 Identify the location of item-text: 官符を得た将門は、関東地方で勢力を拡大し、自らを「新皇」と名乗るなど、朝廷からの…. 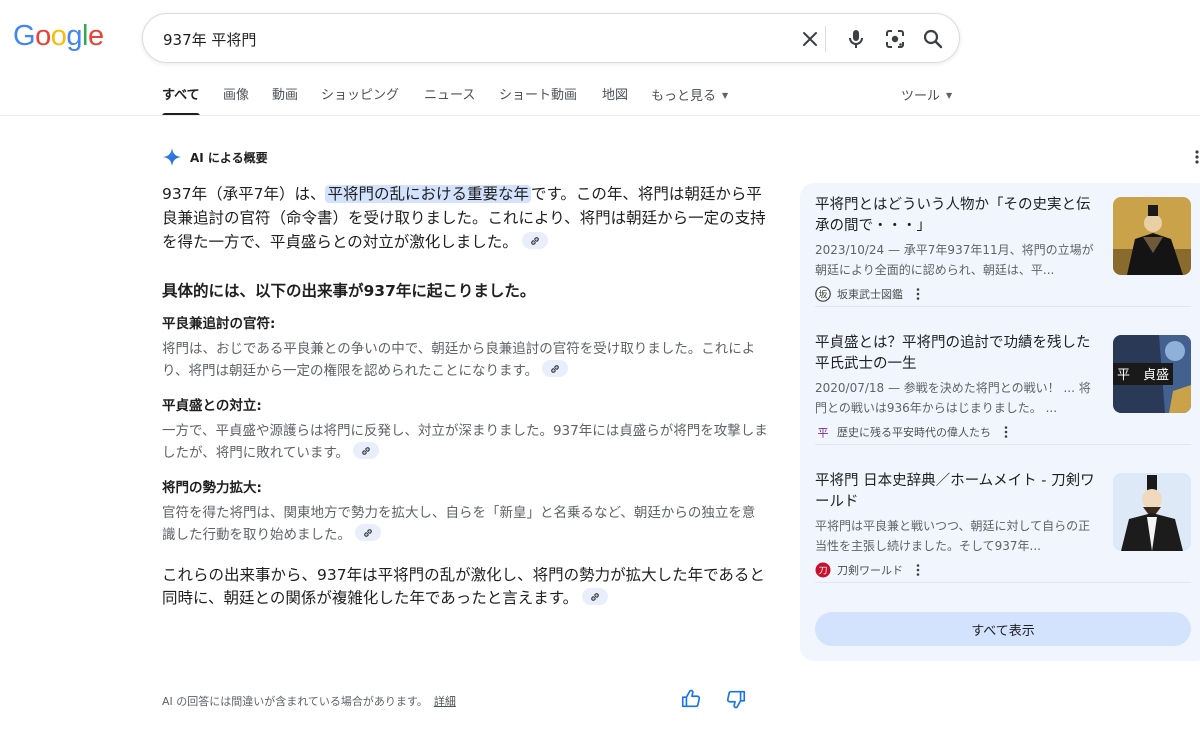
(459, 524).